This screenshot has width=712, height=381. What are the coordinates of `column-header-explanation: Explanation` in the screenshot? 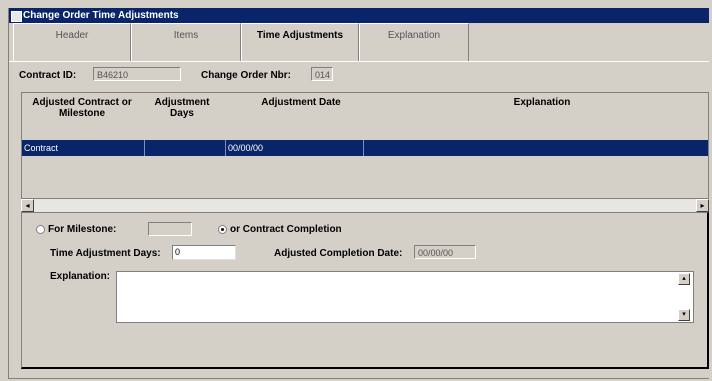 It's located at (542, 102).